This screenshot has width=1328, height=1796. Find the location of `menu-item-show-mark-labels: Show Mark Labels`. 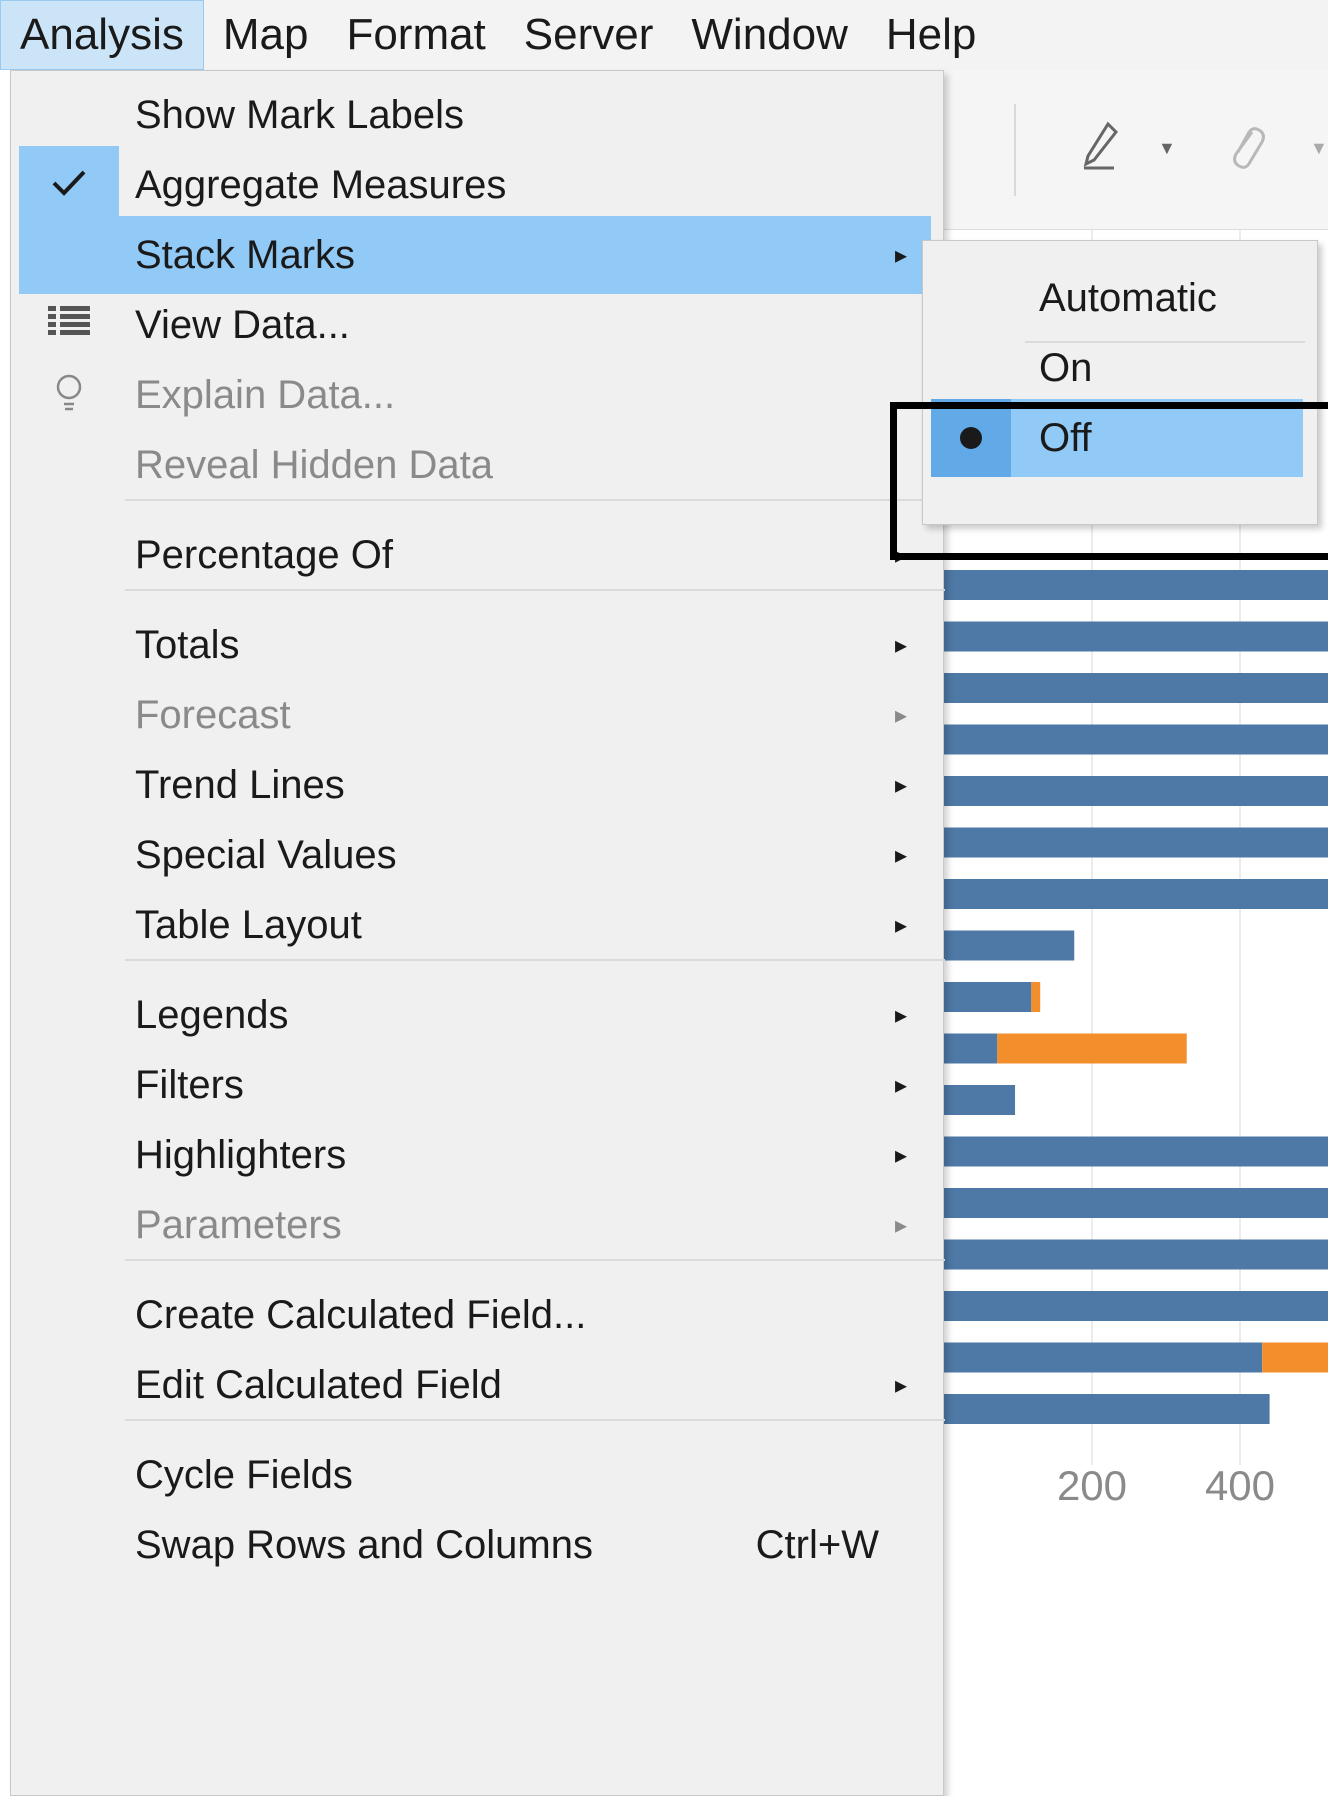

menu-item-show-mark-labels: Show Mark Labels is located at coordinates (475, 115).